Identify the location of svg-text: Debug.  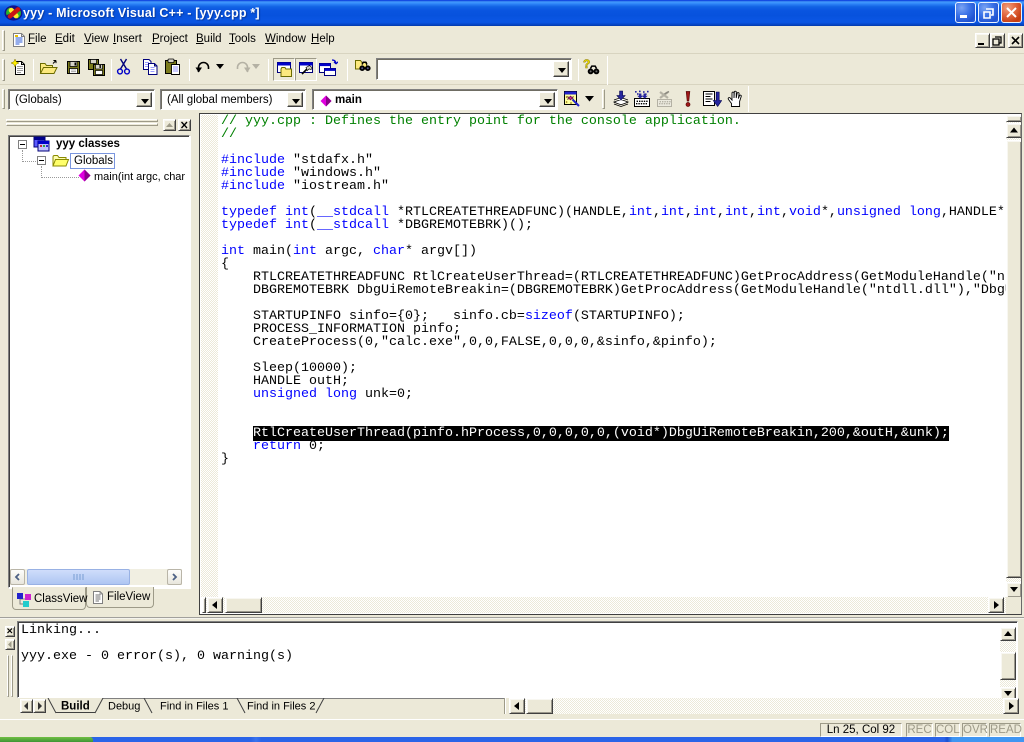
(124, 707).